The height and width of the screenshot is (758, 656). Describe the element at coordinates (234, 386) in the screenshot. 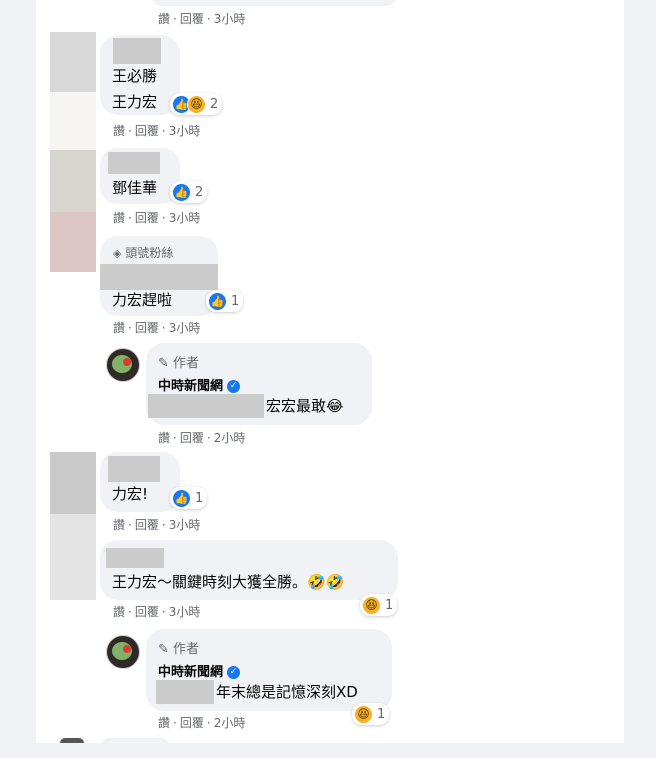

I see `verified-badge-icon: ✓` at that location.